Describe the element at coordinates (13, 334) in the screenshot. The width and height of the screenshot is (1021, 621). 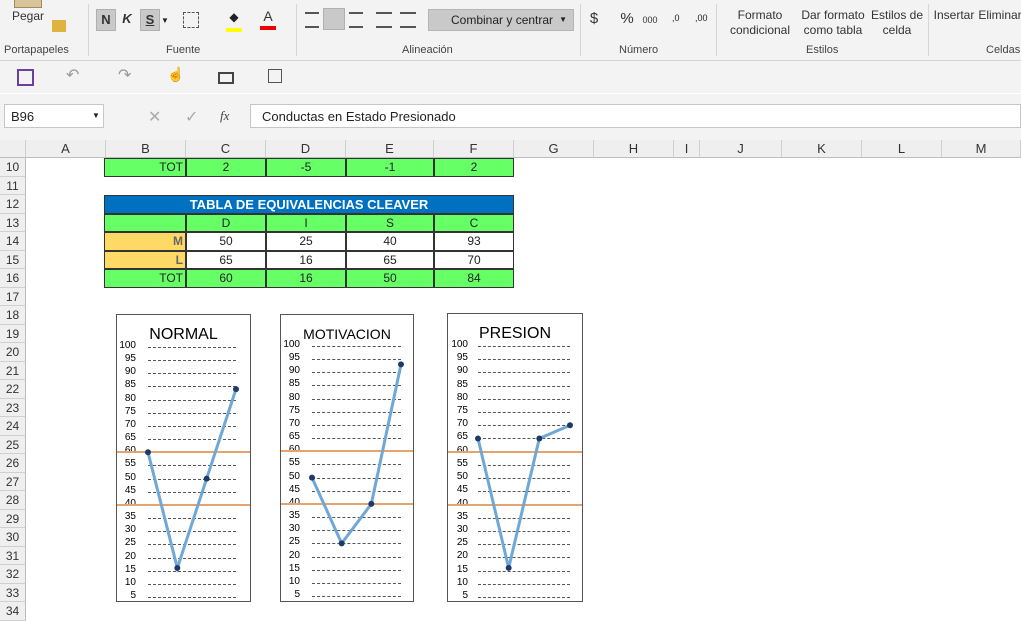
I see `row-header-19: 19` at that location.